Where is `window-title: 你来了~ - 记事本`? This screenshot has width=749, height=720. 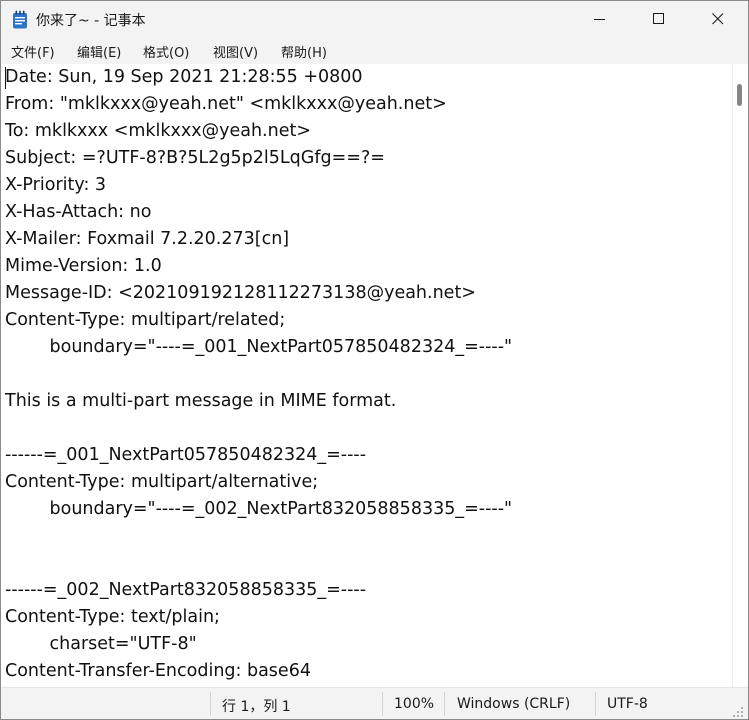 window-title: 你来了~ - 记事本 is located at coordinates (91, 21).